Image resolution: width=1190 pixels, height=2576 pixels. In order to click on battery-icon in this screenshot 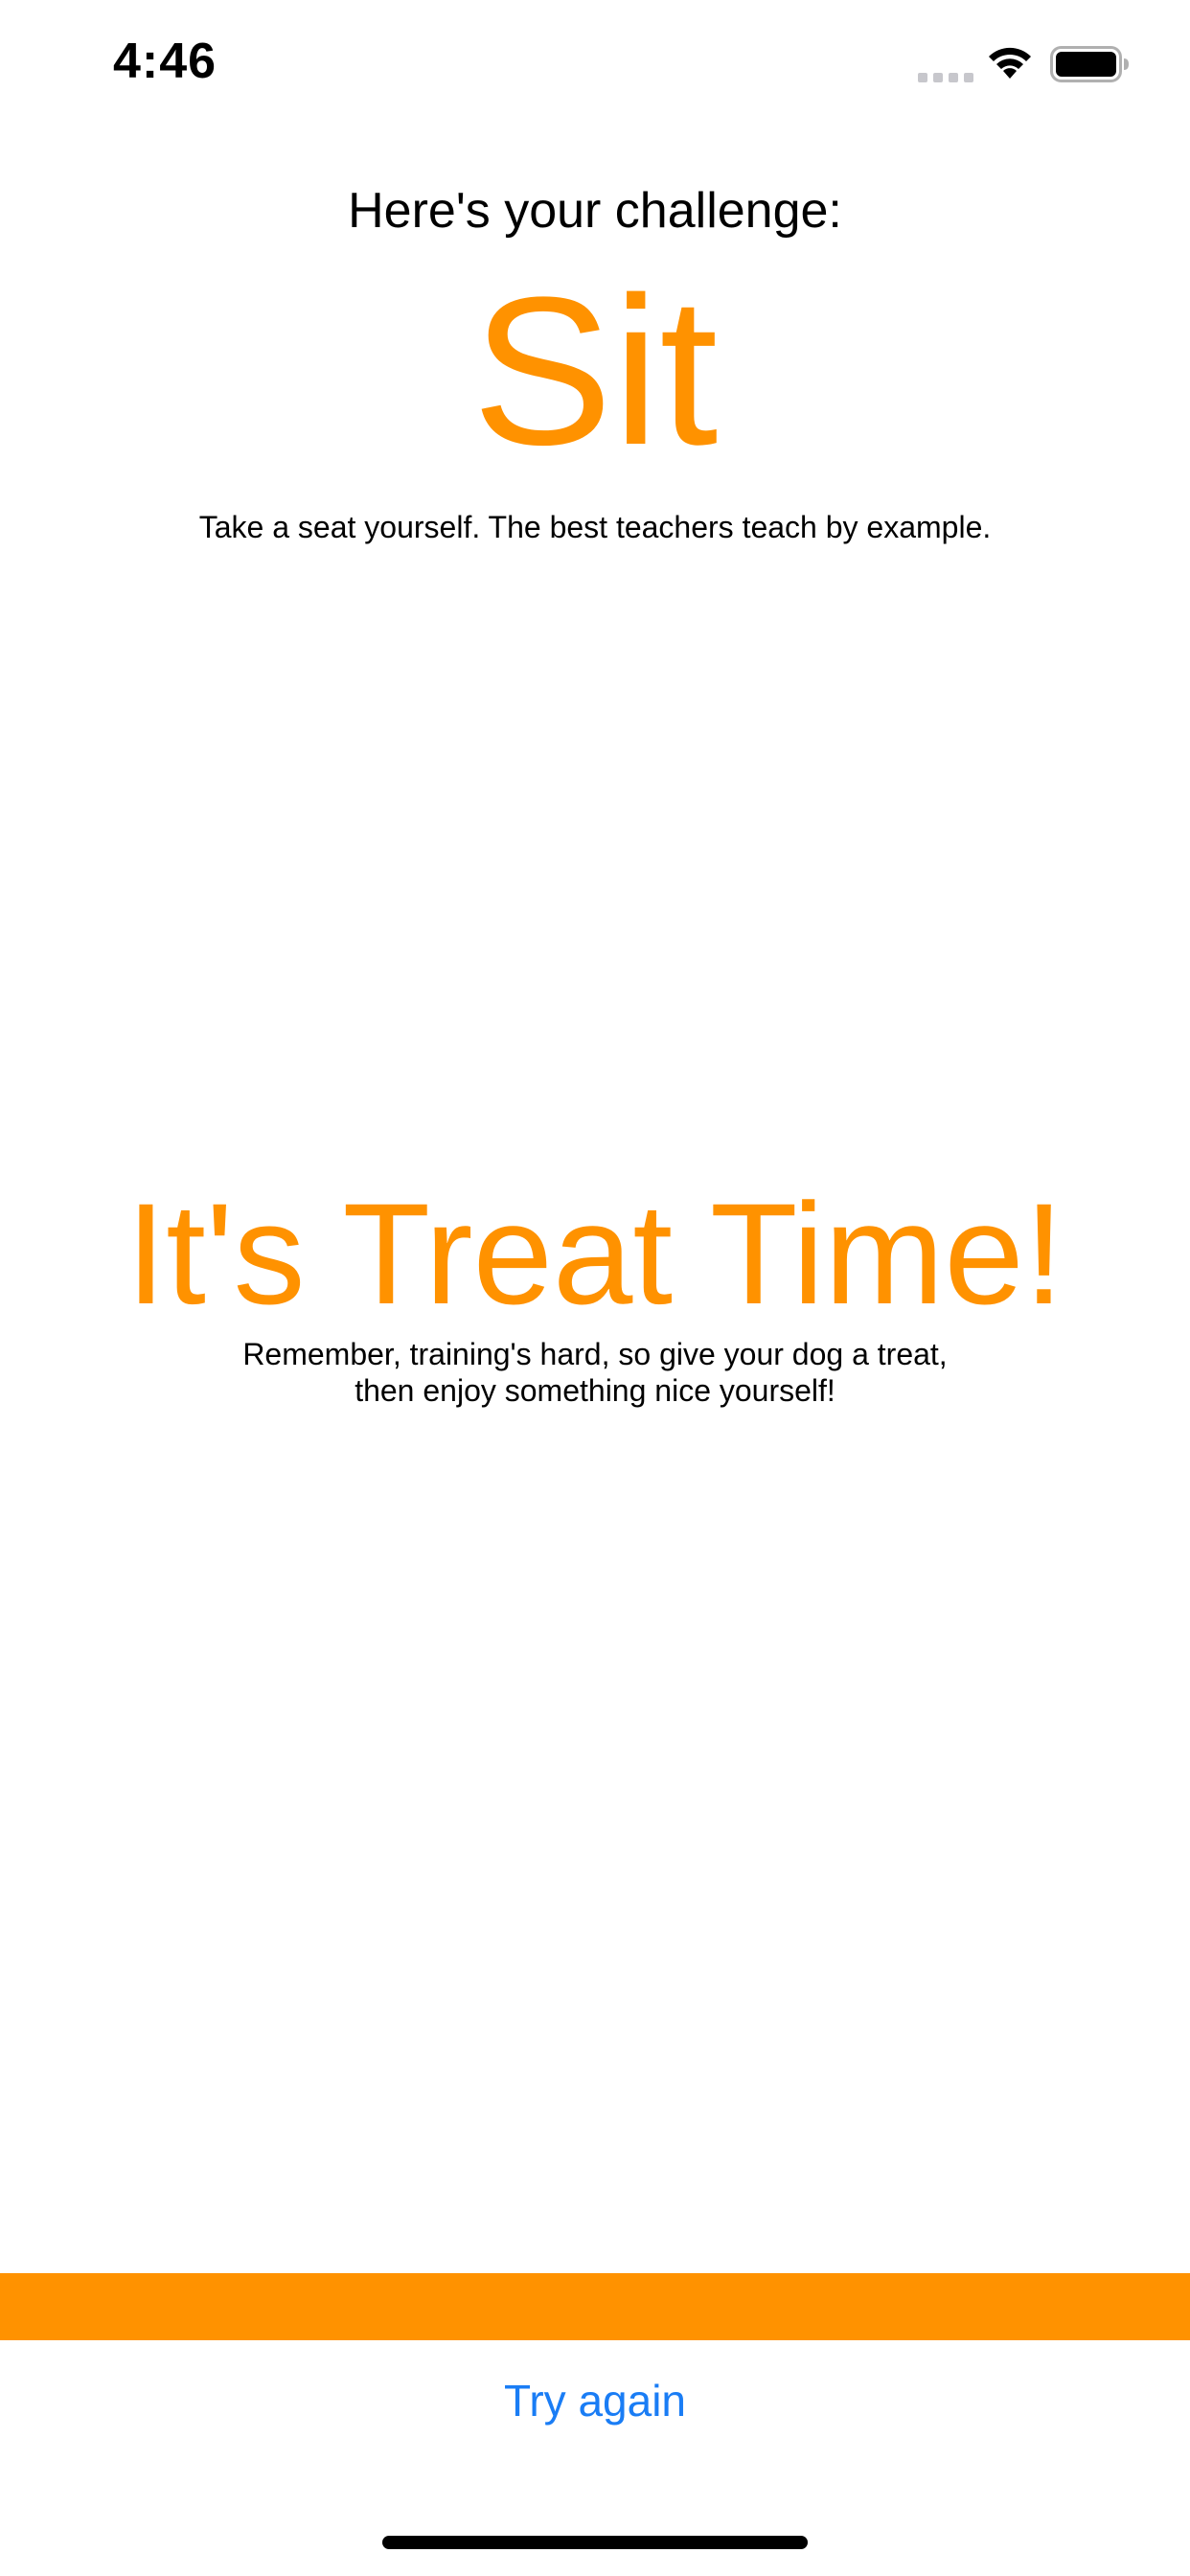, I will do `click(1090, 64)`.